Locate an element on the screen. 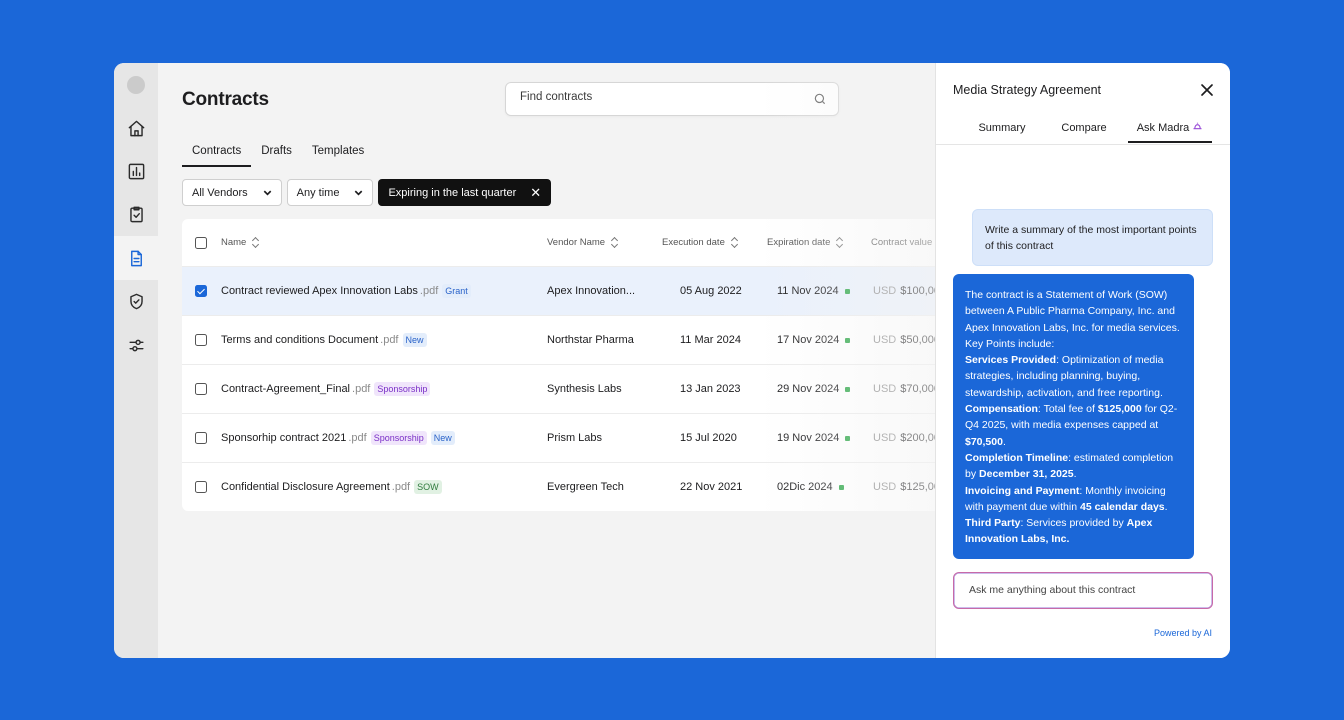  column-header-execution: Execution date is located at coordinates (700, 242).